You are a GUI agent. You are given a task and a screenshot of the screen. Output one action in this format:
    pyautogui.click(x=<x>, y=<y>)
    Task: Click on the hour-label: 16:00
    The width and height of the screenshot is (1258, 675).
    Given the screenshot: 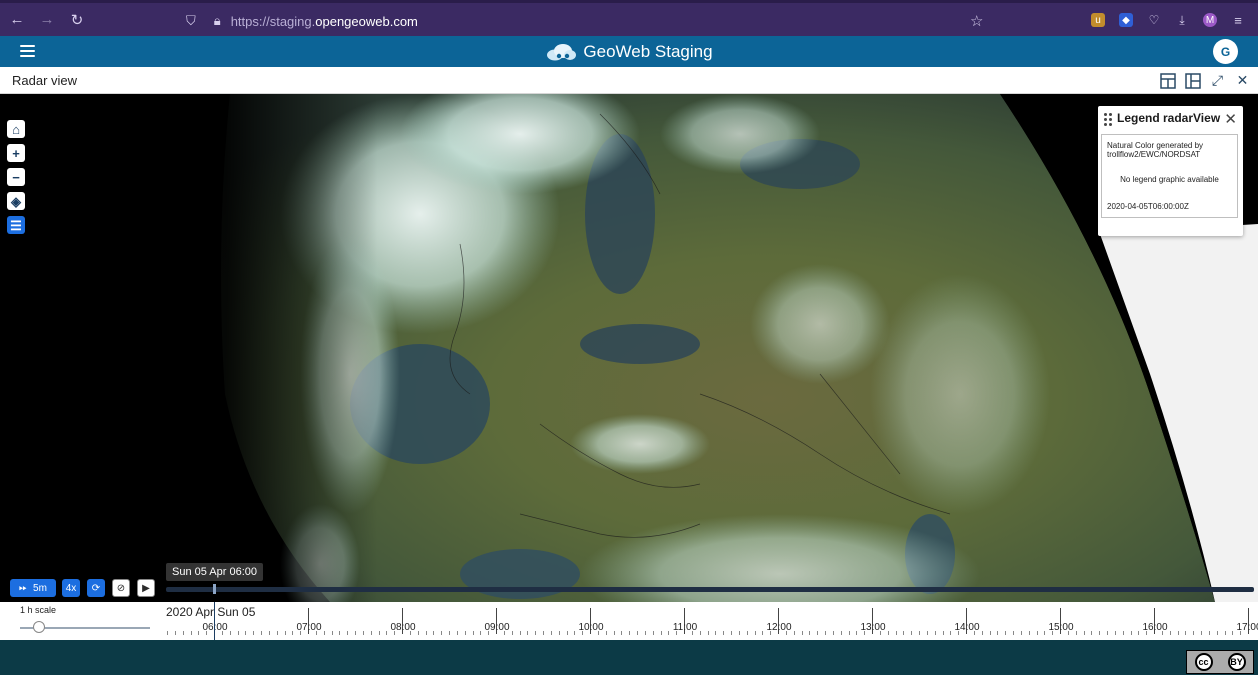 What is the action you would take?
    pyautogui.click(x=1155, y=627)
    